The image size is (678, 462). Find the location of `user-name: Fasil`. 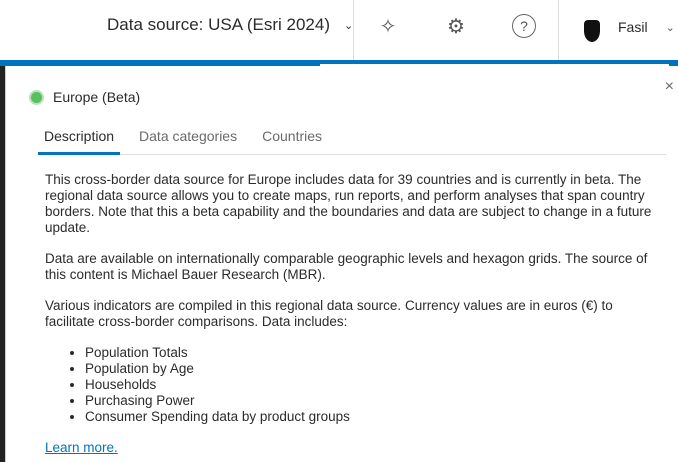

user-name: Fasil is located at coordinates (633, 27).